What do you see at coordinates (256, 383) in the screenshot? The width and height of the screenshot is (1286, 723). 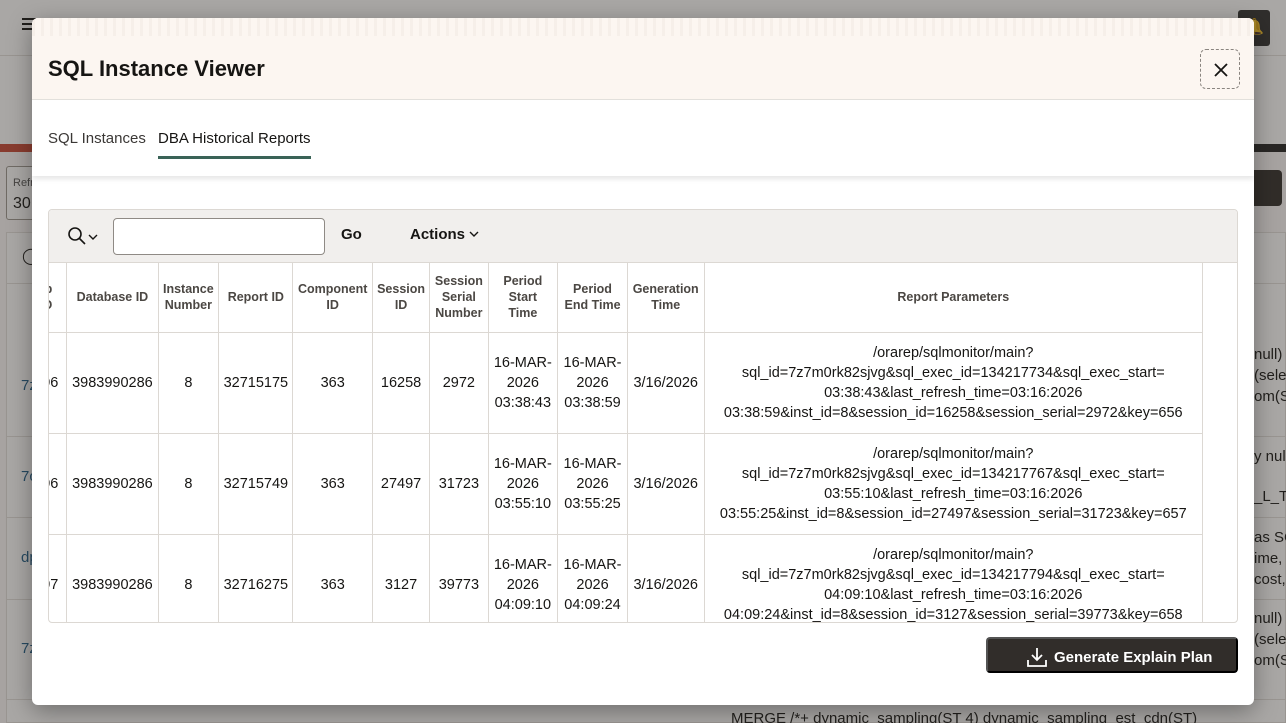 I see `cell-report-id: 32715175` at bounding box center [256, 383].